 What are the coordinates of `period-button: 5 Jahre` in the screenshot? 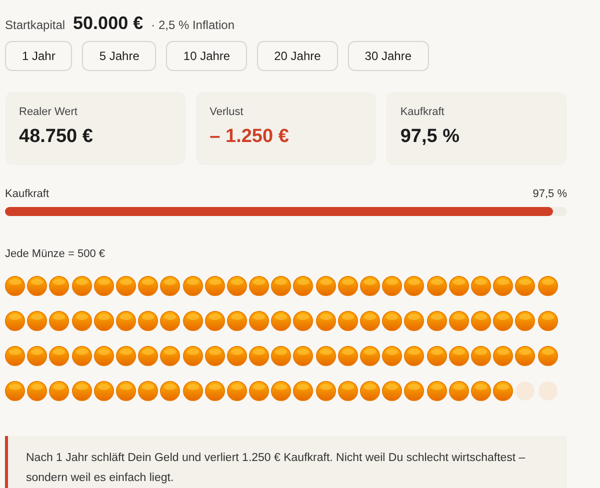 It's located at (119, 56).